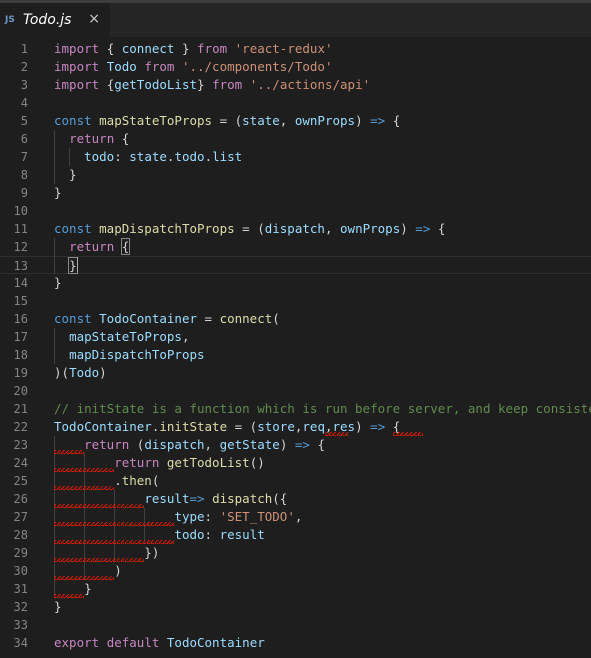 Image resolution: width=591 pixels, height=658 pixels. What do you see at coordinates (189, 156) in the screenshot?
I see `code-token: todo` at bounding box center [189, 156].